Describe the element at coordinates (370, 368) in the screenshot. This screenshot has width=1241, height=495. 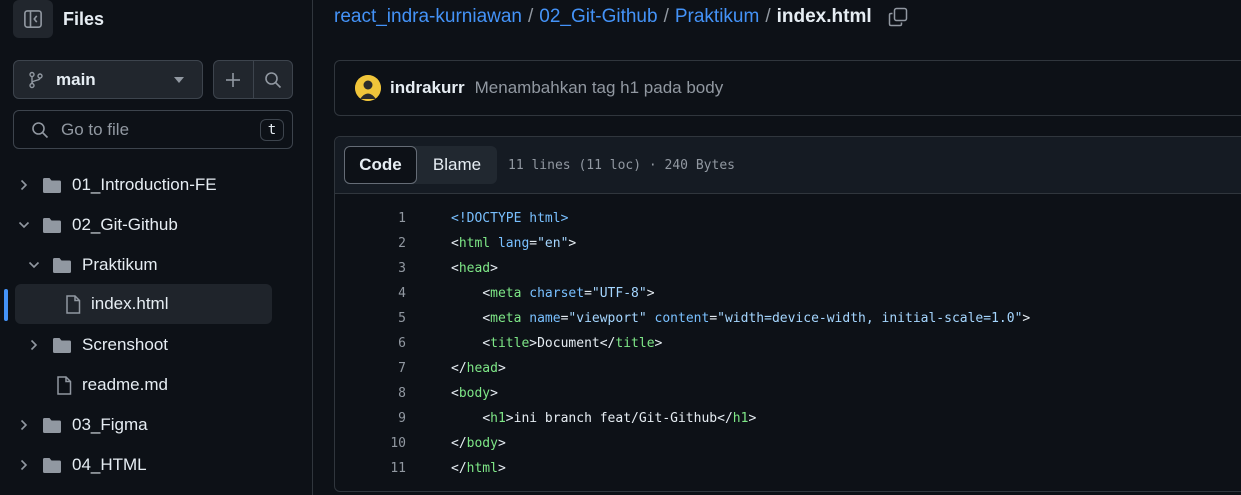
I see `line-number: 7` at that location.